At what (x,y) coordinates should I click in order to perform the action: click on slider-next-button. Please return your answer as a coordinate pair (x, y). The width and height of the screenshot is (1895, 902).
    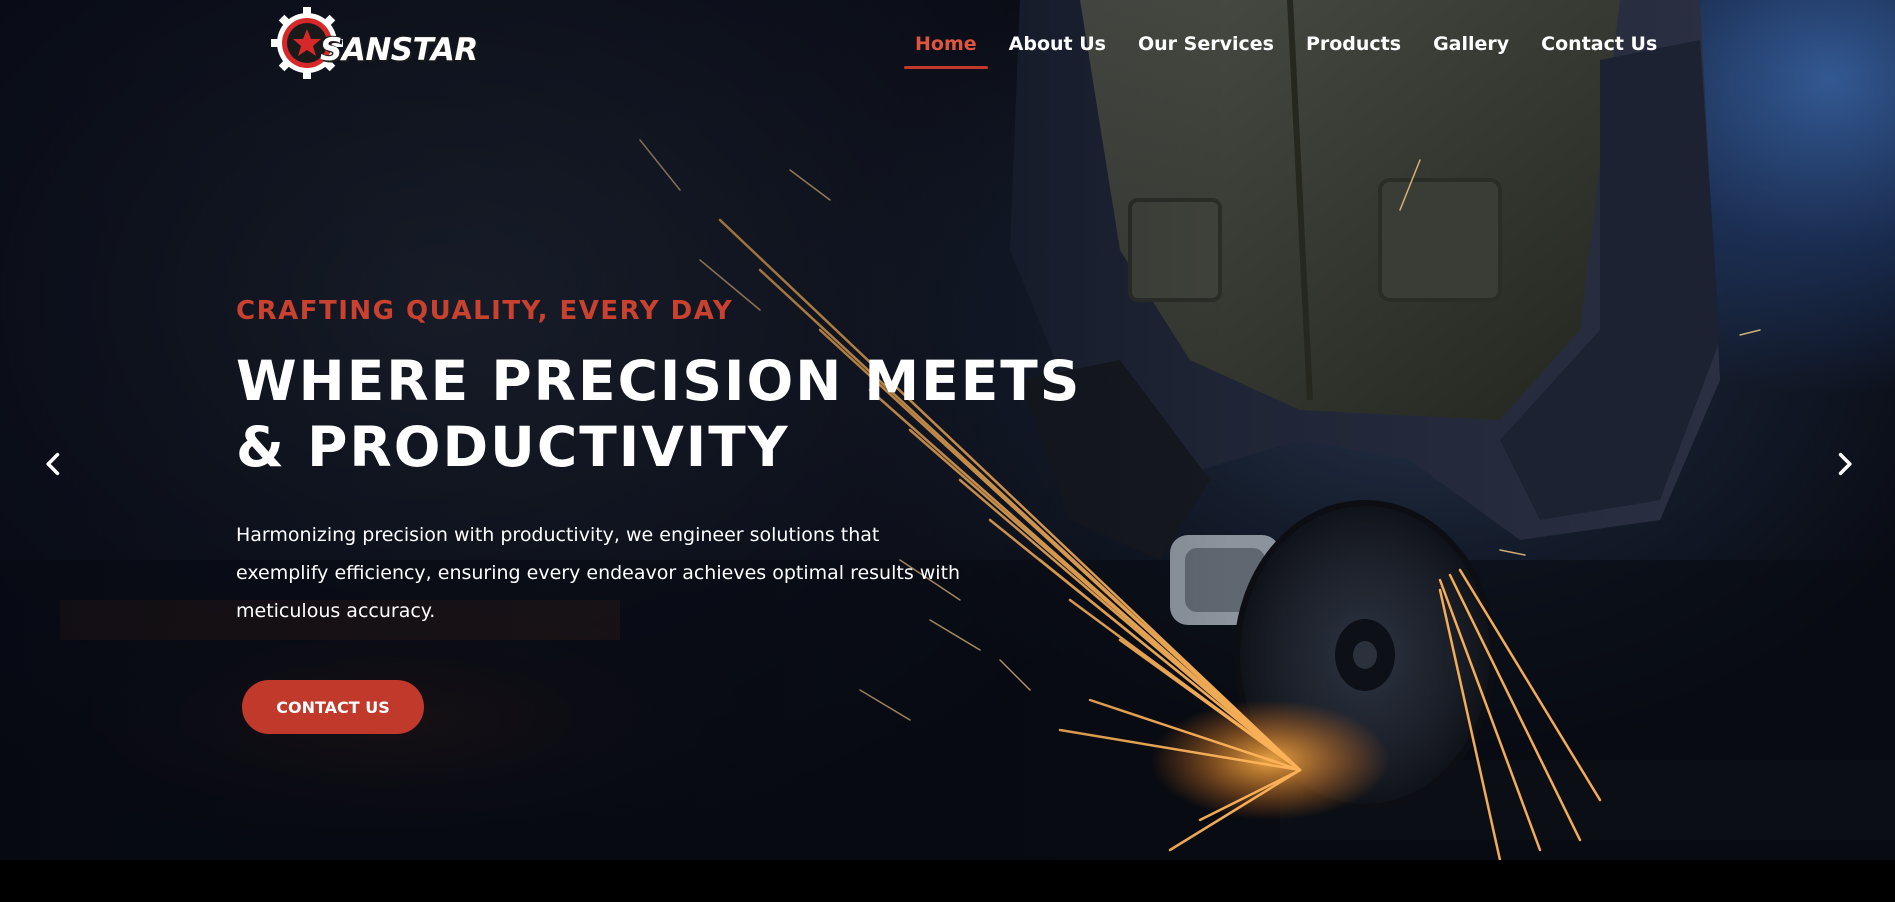
    Looking at the image, I should click on (1844, 464).